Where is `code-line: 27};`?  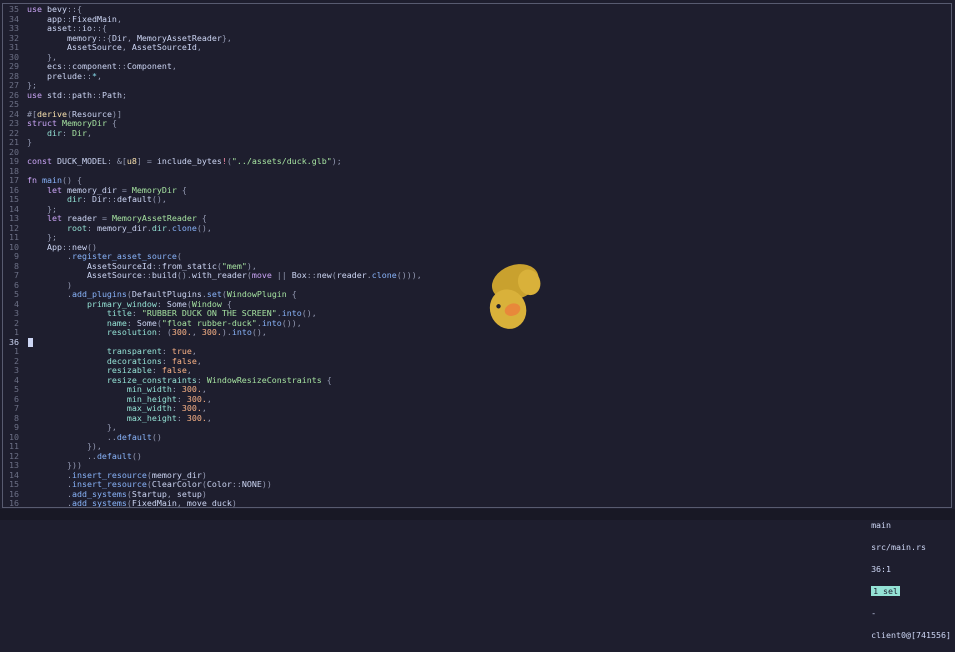 code-line: 27}; is located at coordinates (476, 85).